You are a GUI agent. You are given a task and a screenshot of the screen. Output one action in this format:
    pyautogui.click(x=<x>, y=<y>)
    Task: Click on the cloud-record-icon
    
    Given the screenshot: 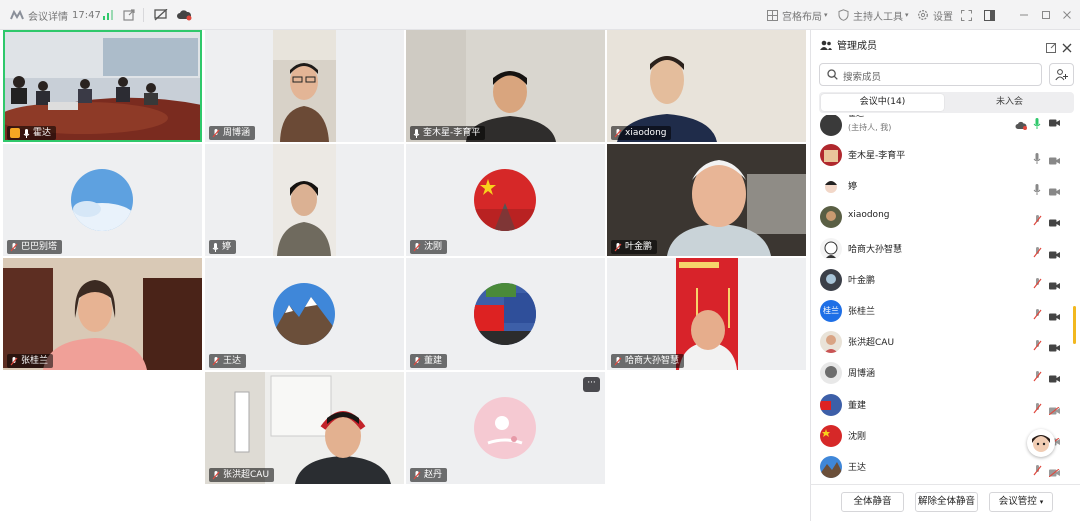 What is the action you would take?
    pyautogui.click(x=184, y=15)
    